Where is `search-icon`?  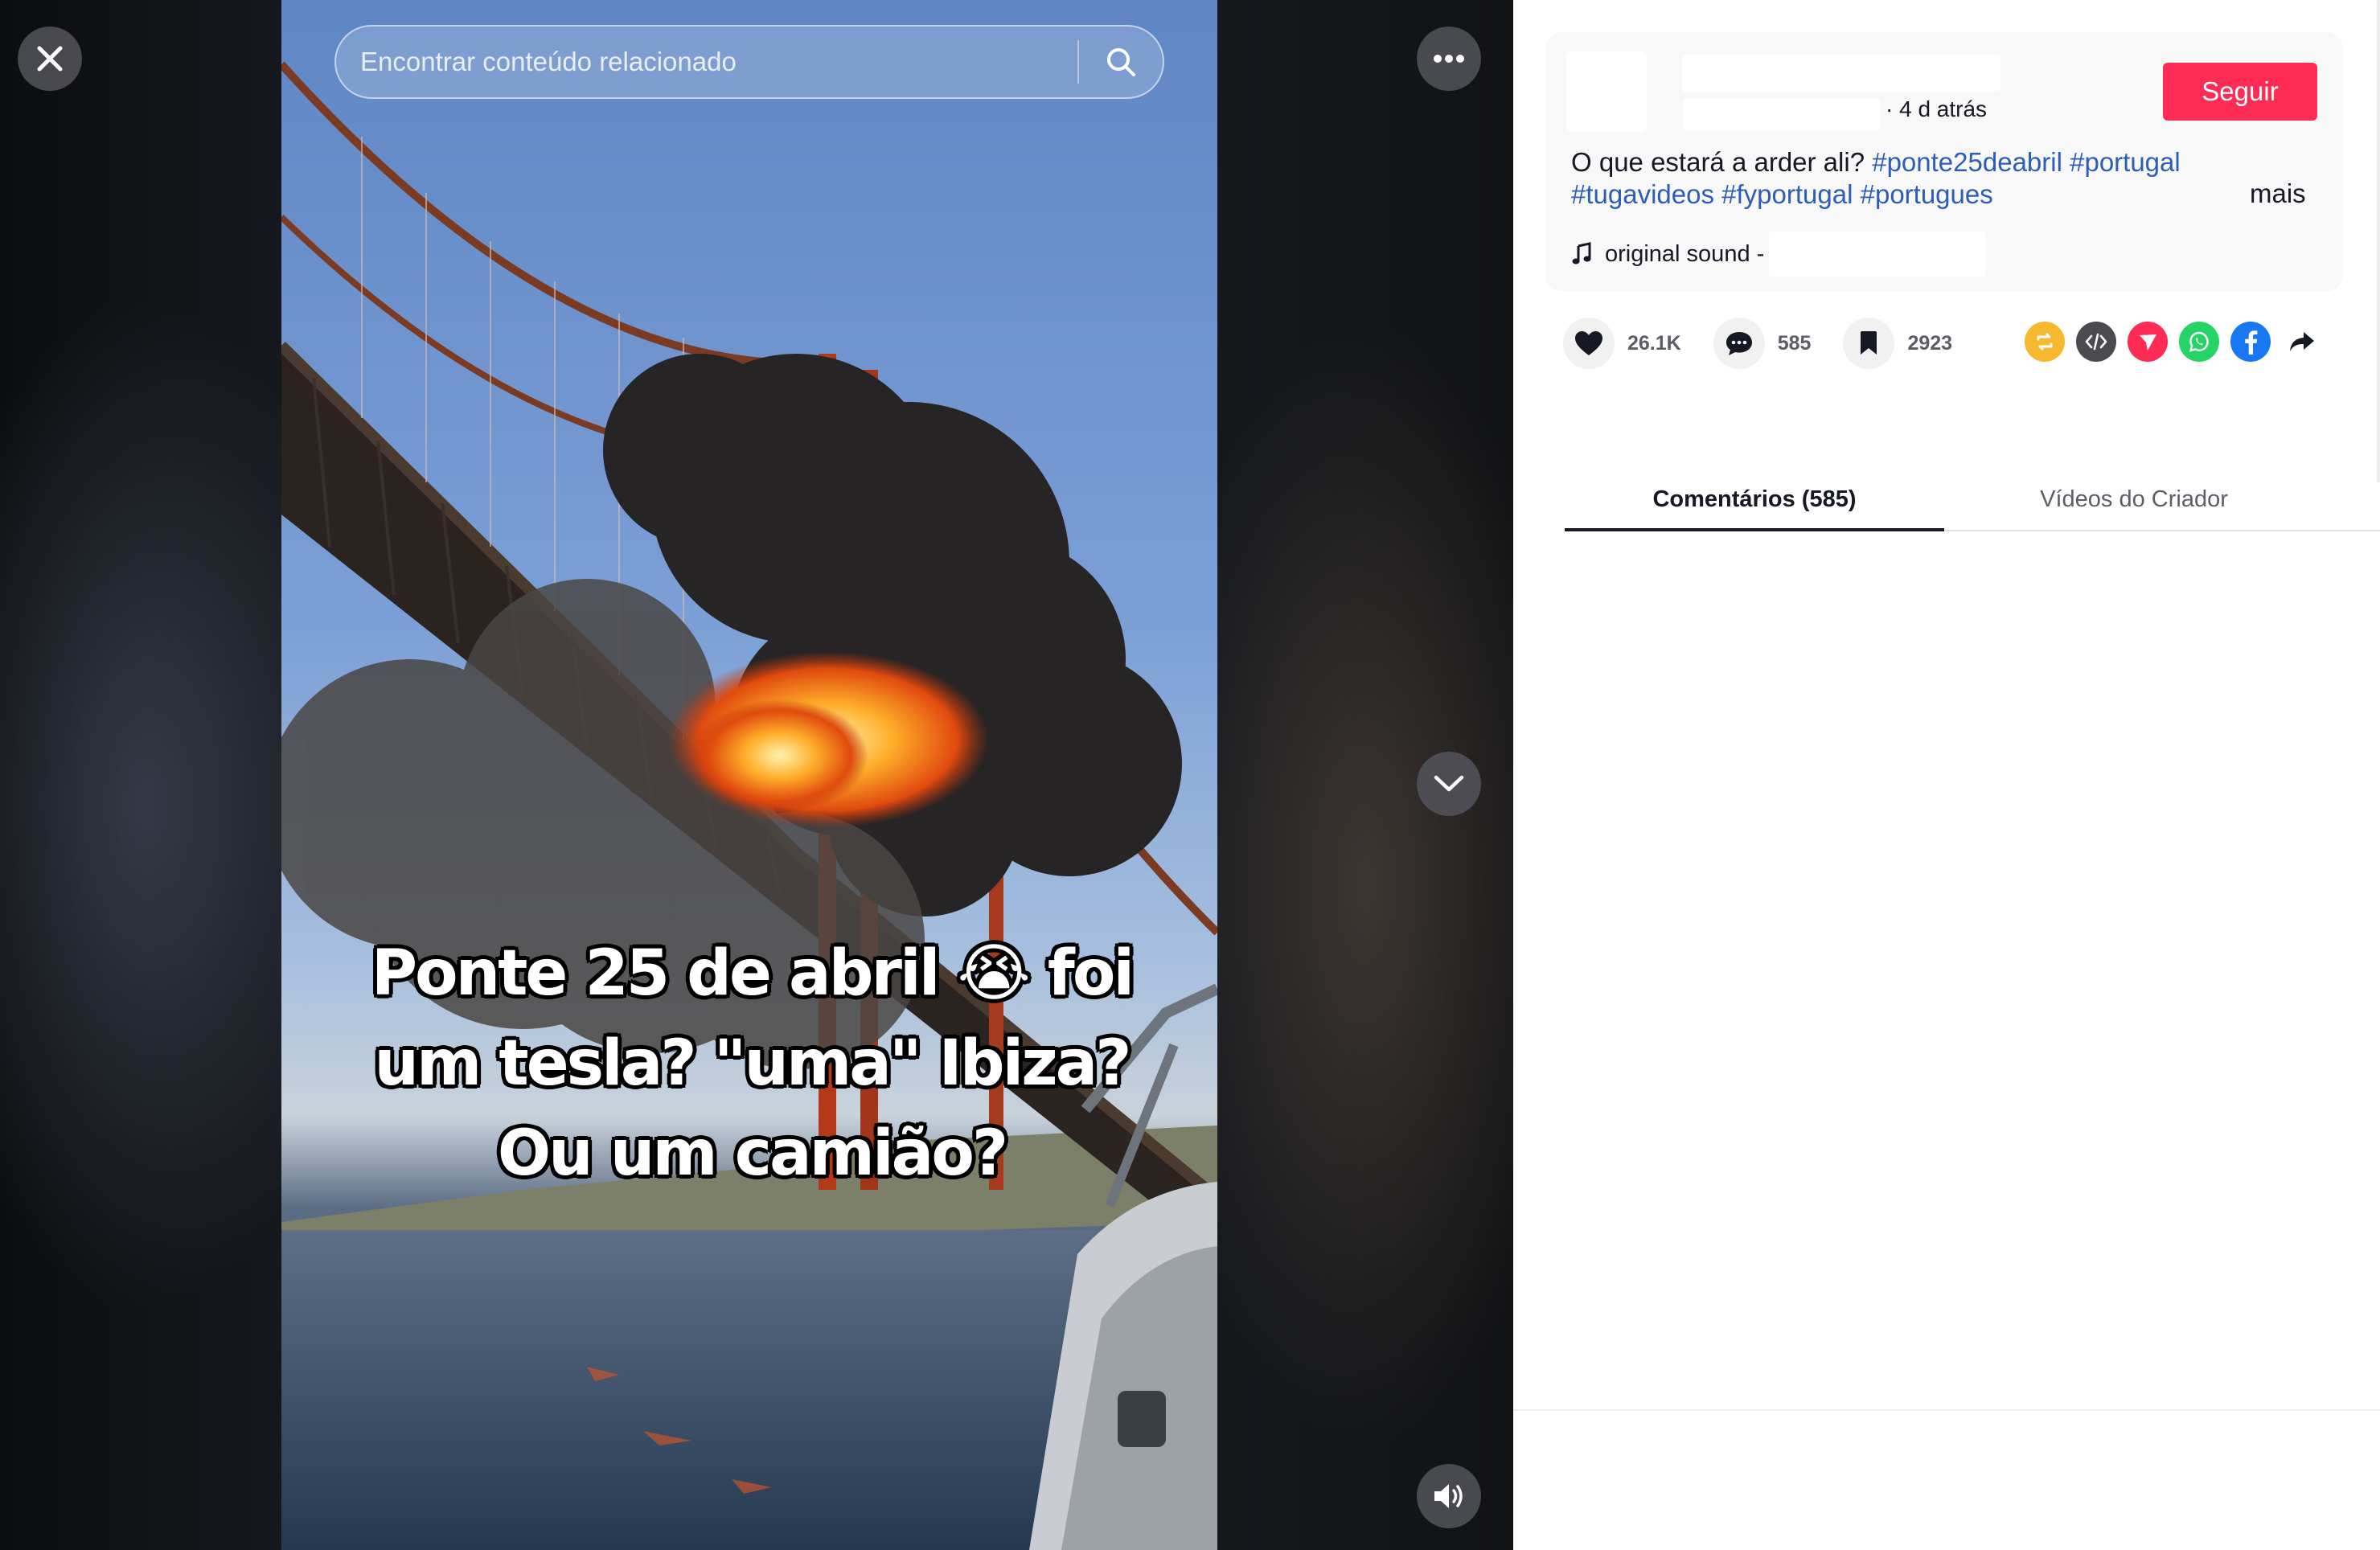 search-icon is located at coordinates (1121, 62).